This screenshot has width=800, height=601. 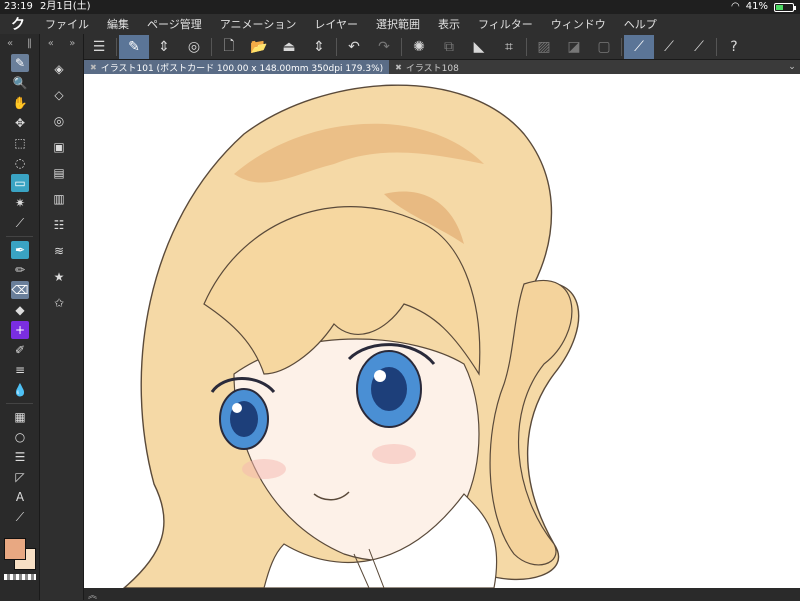 I want to click on clear-outside-icon: ▨, so click(x=544, y=47).